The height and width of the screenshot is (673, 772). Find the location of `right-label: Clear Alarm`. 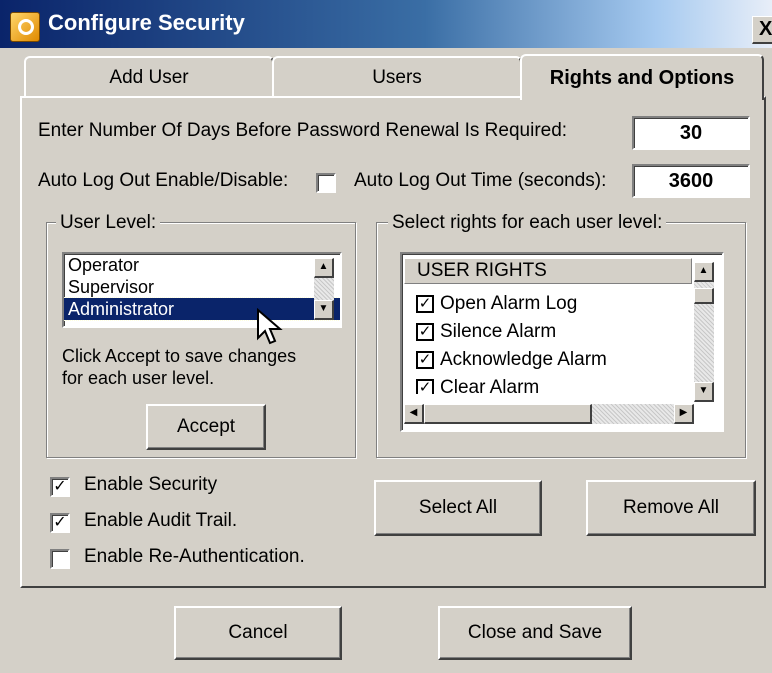

right-label: Clear Alarm is located at coordinates (490, 385).